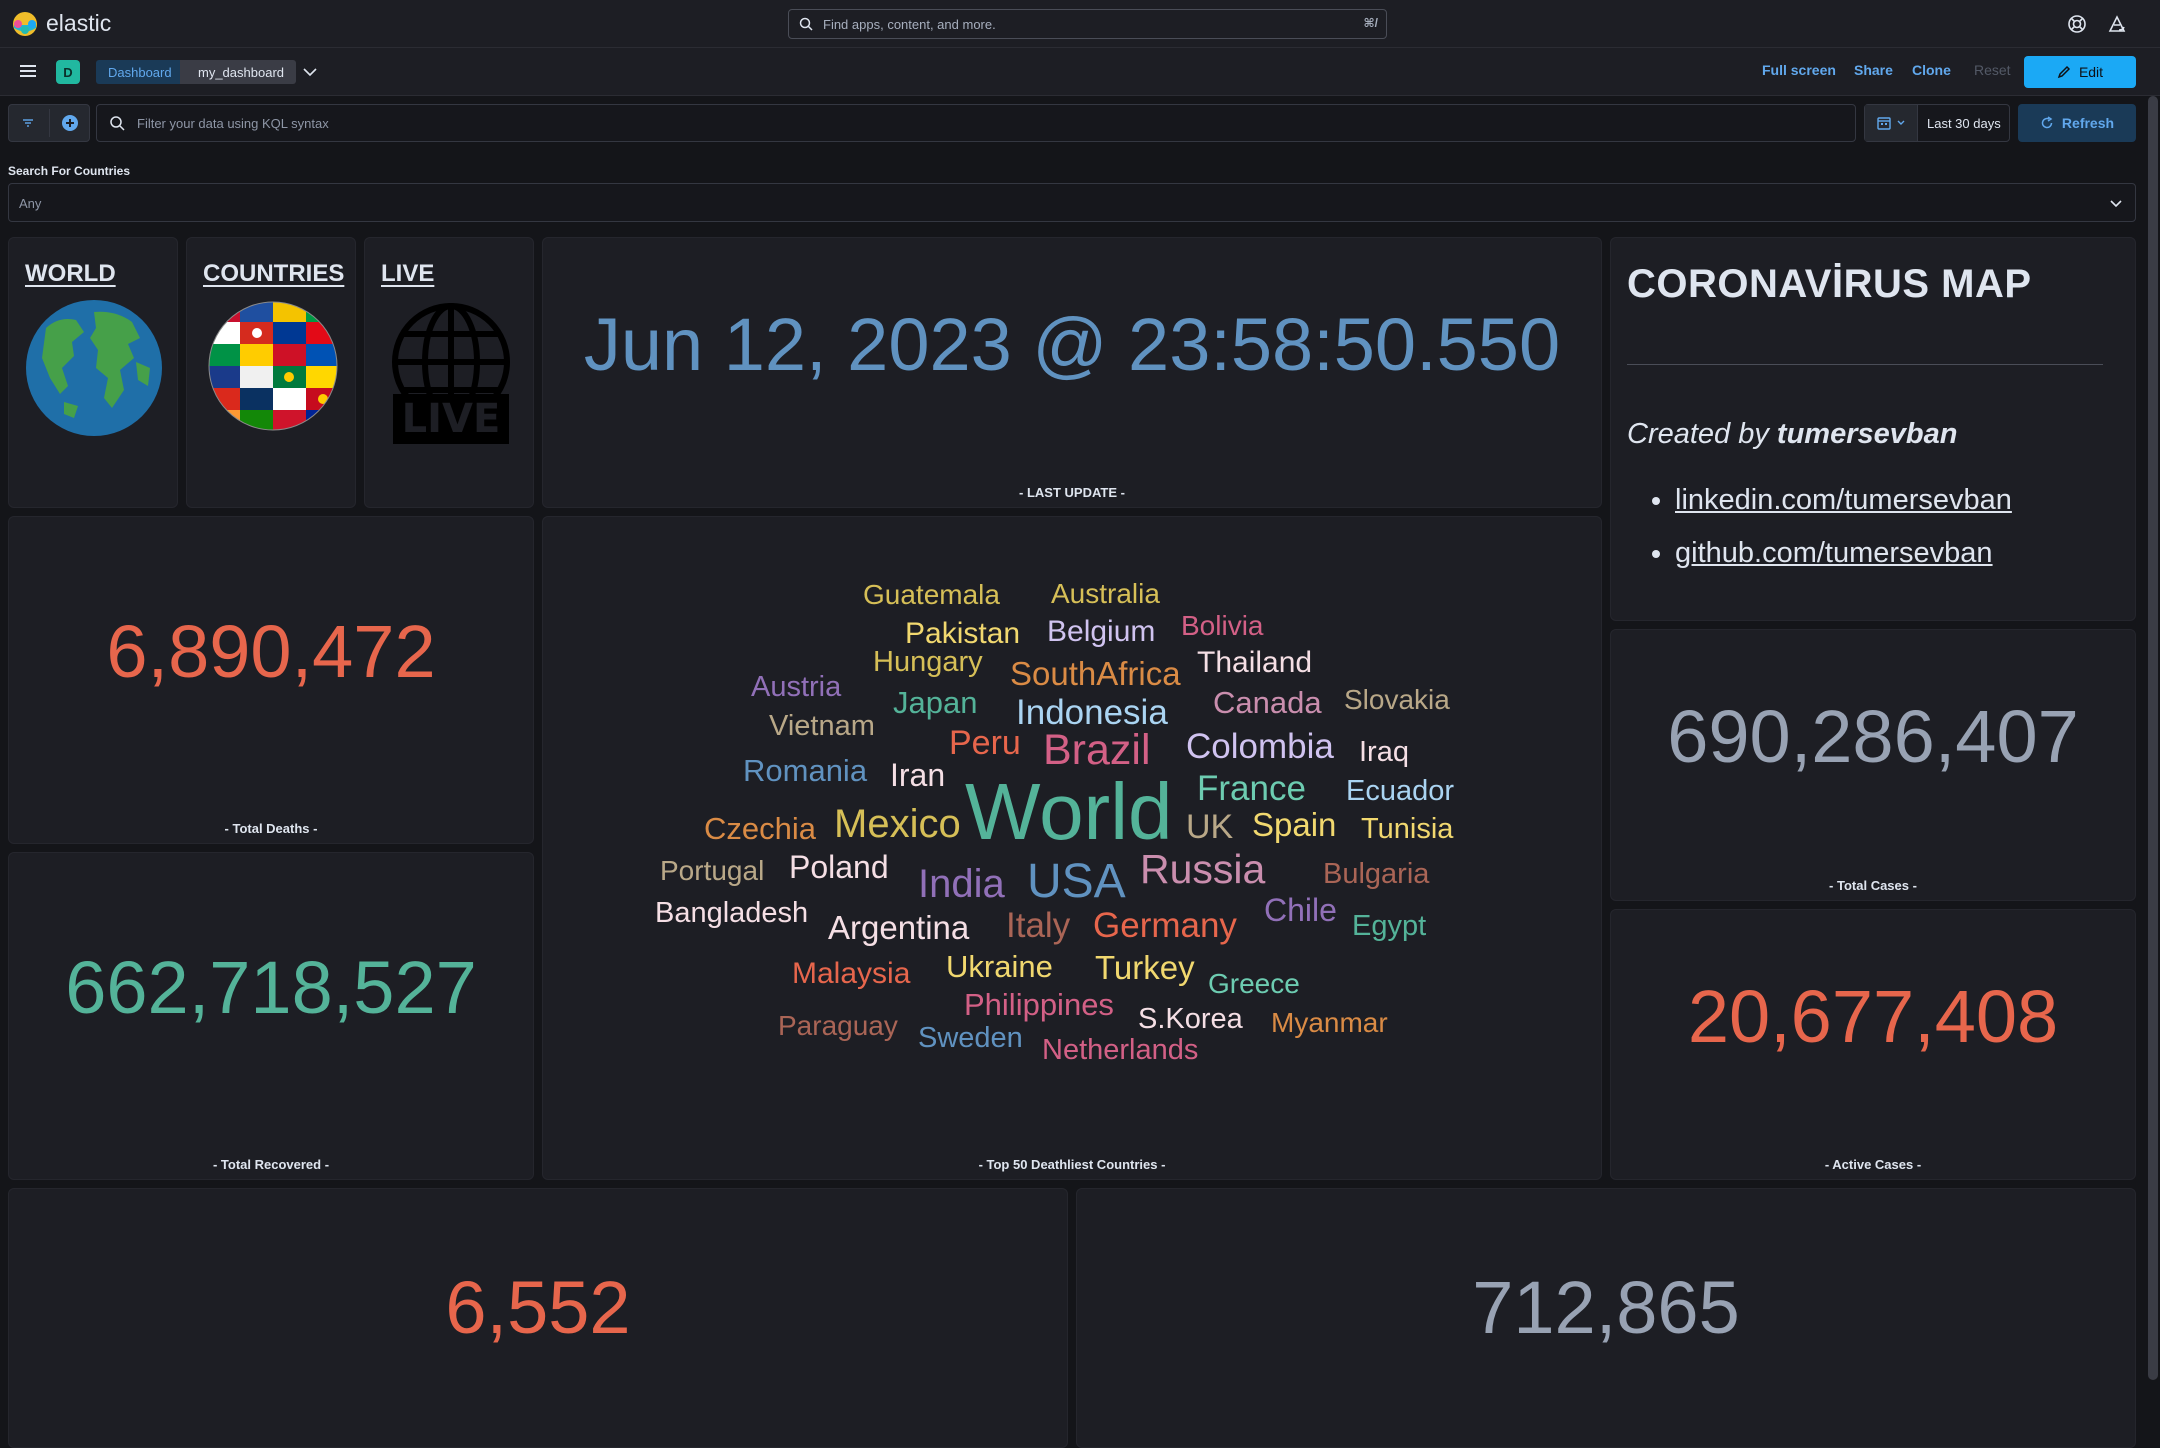 This screenshot has width=2160, height=1448. I want to click on cloud-word: Romania, so click(805, 770).